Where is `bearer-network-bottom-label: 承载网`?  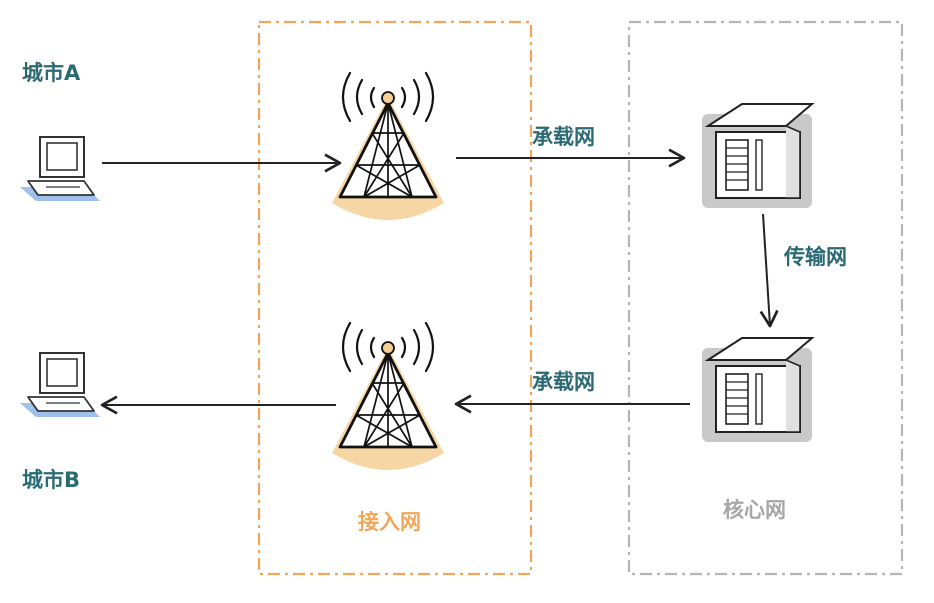
bearer-network-bottom-label: 承载网 is located at coordinates (563, 382).